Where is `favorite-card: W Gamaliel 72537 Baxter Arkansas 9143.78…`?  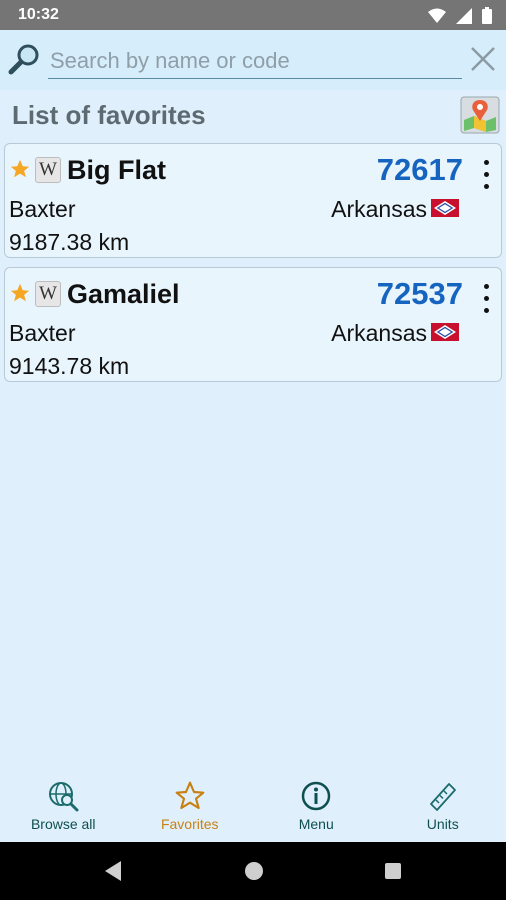 favorite-card: W Gamaliel 72537 Baxter Arkansas 9143.78… is located at coordinates (253, 324).